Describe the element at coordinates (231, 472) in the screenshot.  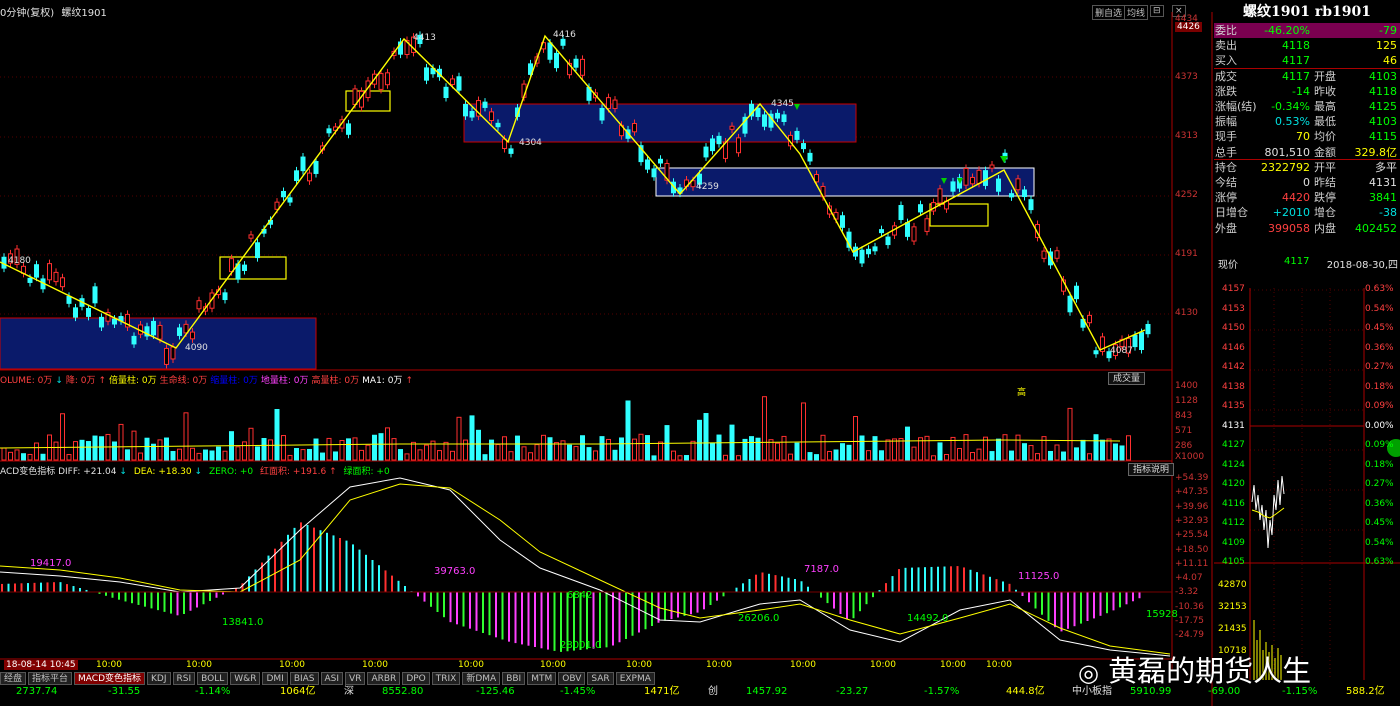
I see `macd-zero-label: ZERO: +0` at that location.